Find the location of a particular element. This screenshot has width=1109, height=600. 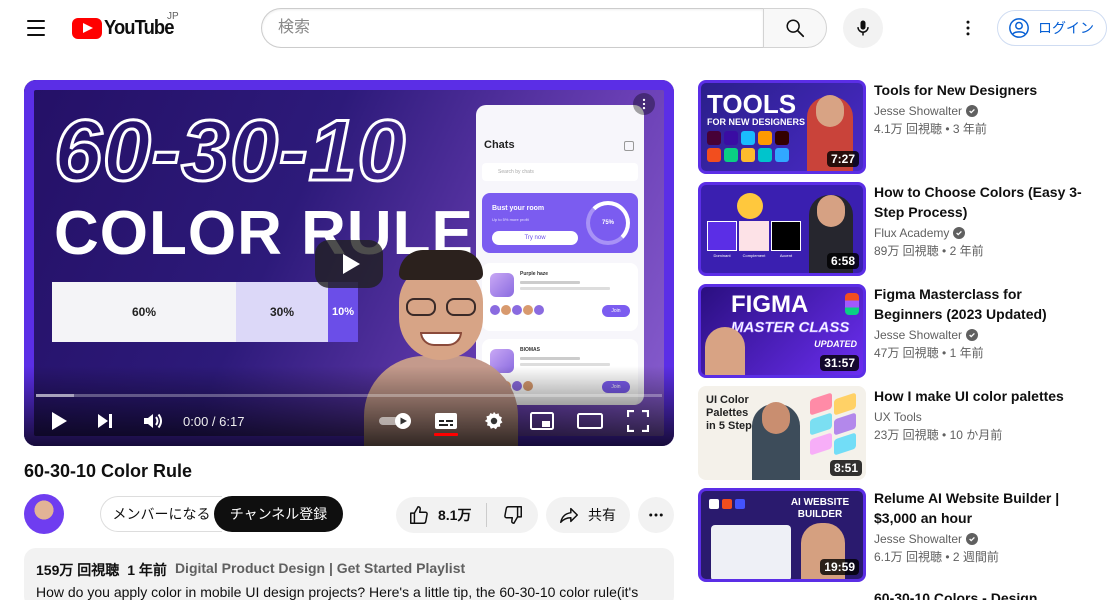

youtube-logo: YouTube is located at coordinates (126, 28).